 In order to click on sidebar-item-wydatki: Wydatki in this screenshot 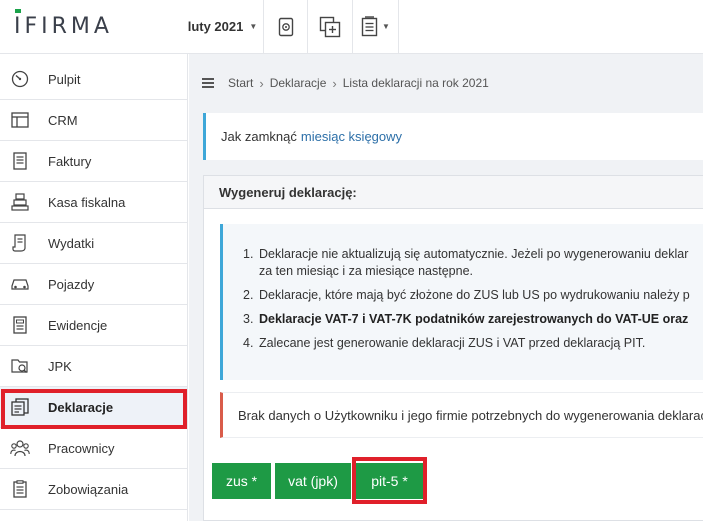, I will do `click(93, 243)`.